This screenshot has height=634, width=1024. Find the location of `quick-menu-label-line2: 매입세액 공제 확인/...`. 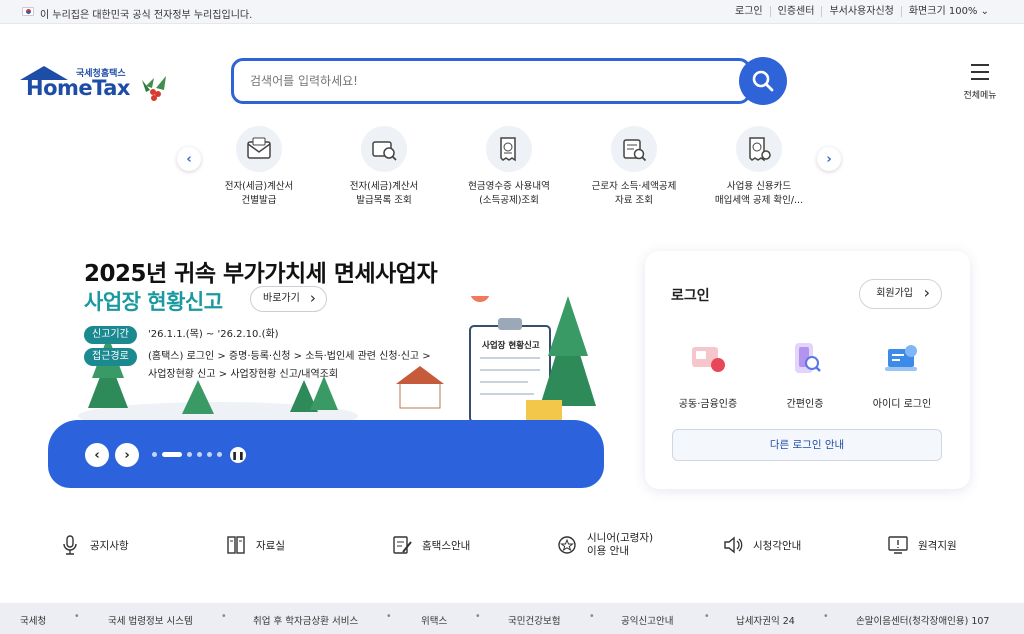

quick-menu-label-line2: 매입세액 공제 확인/... is located at coordinates (759, 200).